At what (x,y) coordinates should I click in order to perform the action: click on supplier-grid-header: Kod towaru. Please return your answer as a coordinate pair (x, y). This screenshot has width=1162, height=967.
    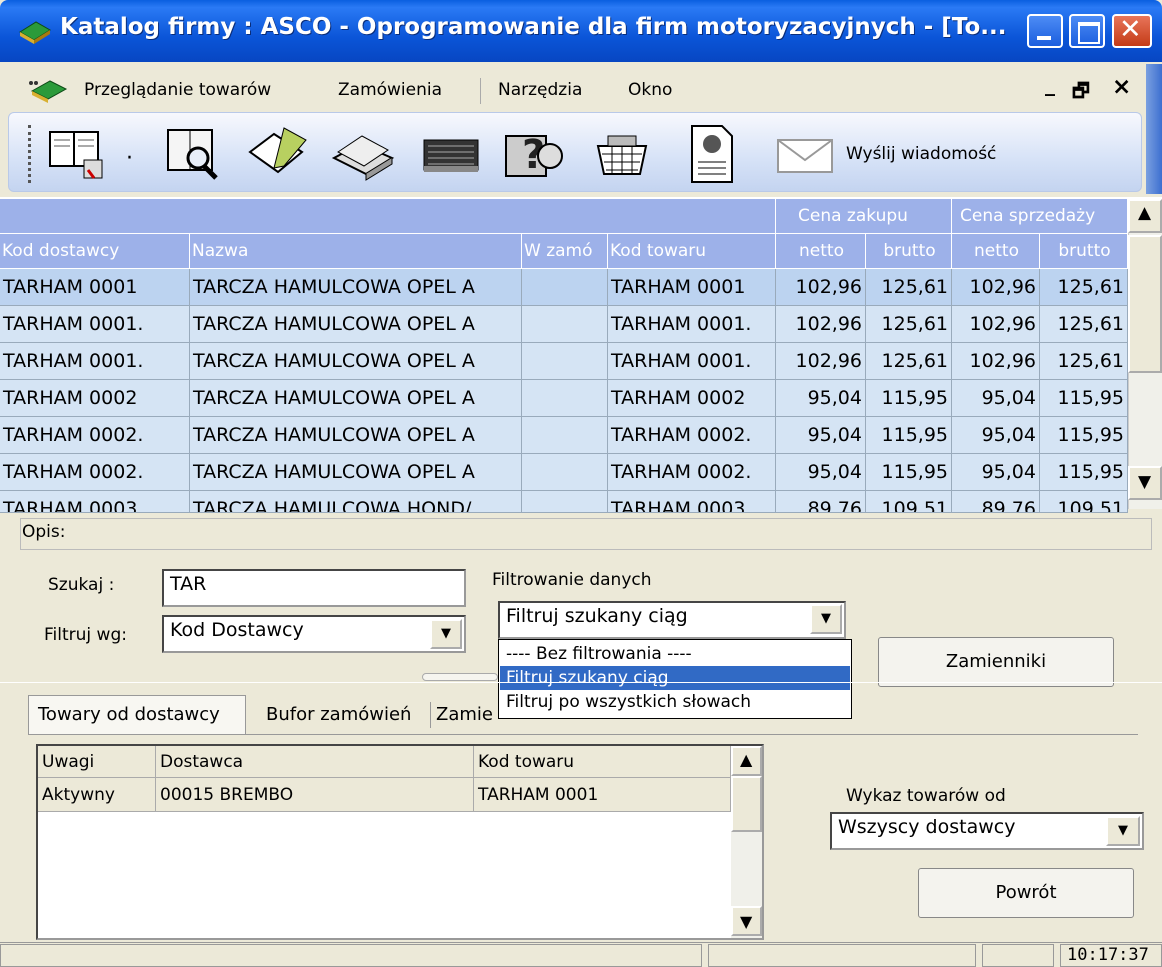
    Looking at the image, I should click on (602, 762).